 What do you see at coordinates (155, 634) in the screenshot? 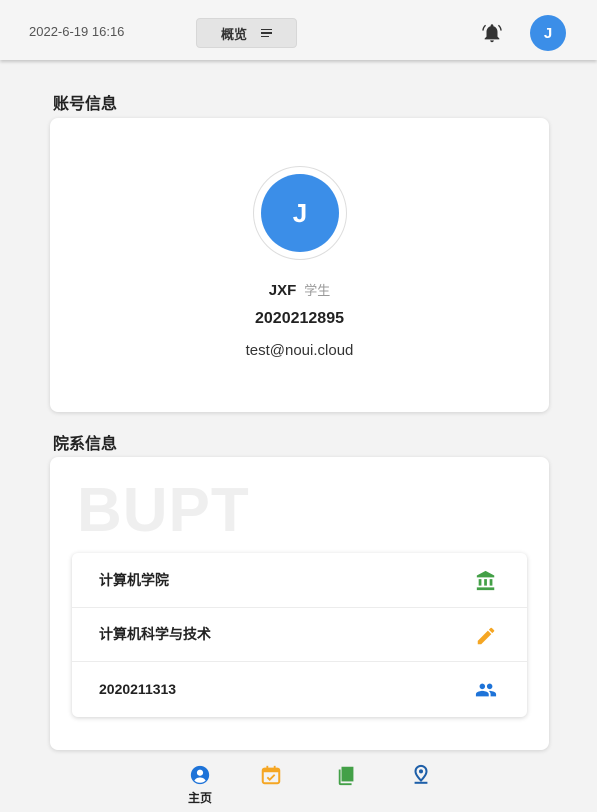
I see `major-label: 计算机科学与技术` at bounding box center [155, 634].